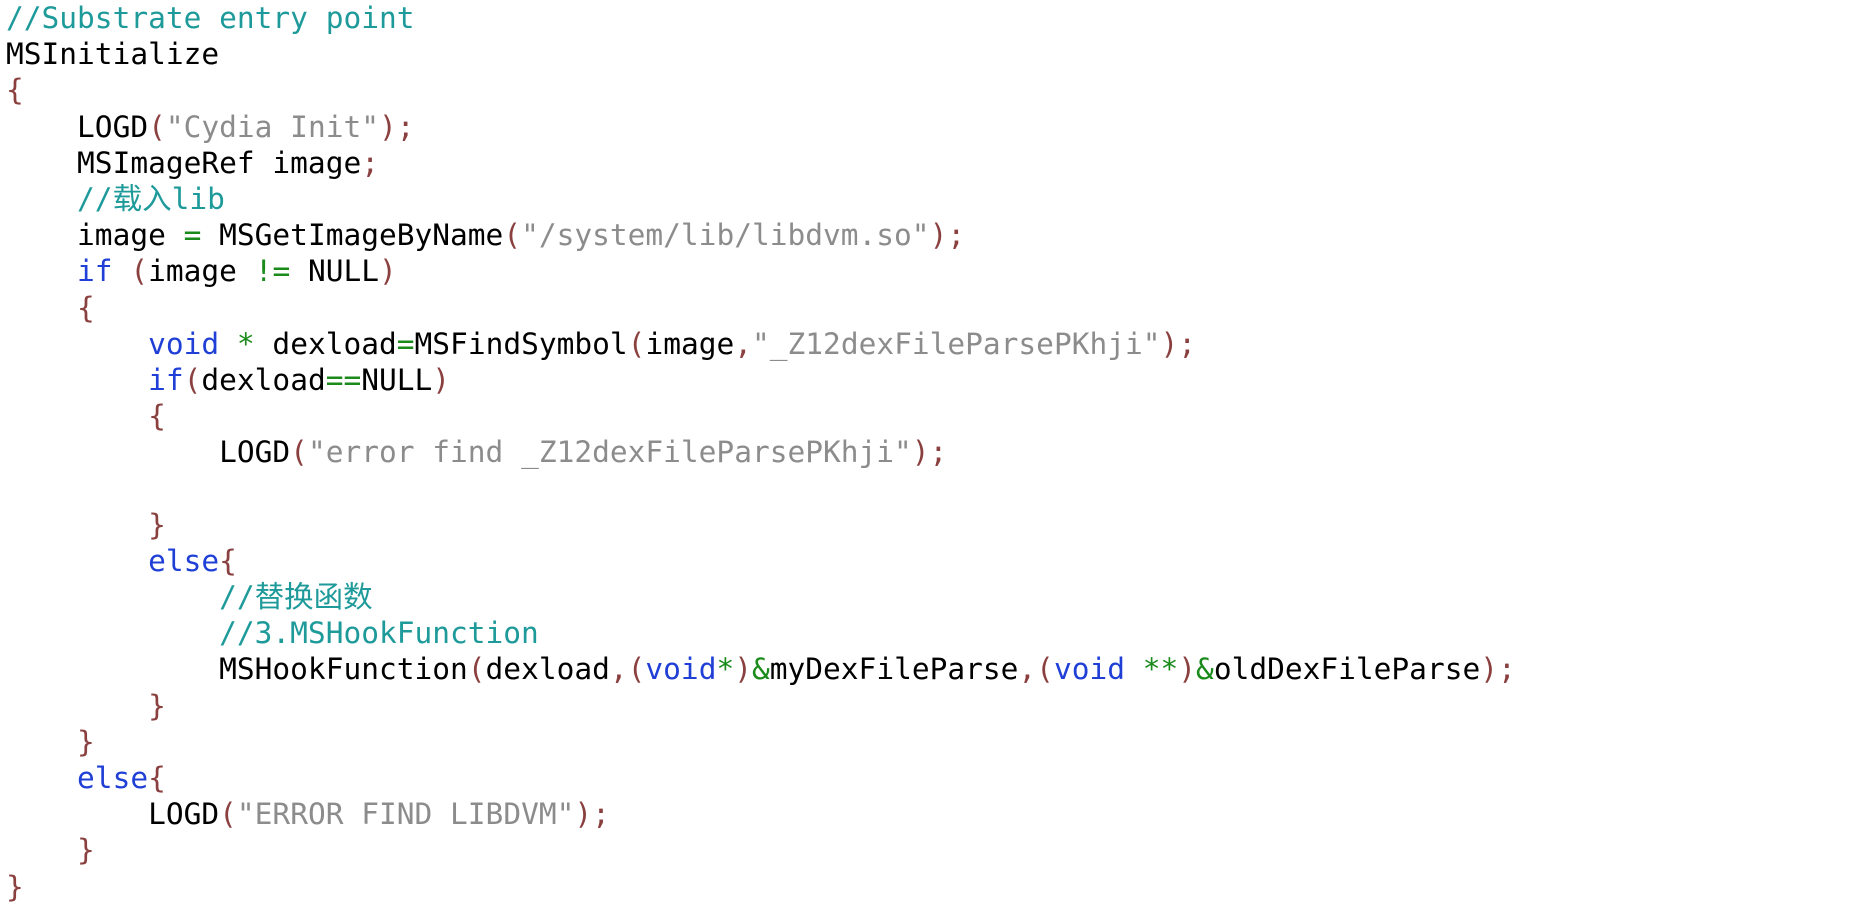  What do you see at coordinates (115, 198) in the screenshot?
I see `code-token-comment: //载入lib` at bounding box center [115, 198].